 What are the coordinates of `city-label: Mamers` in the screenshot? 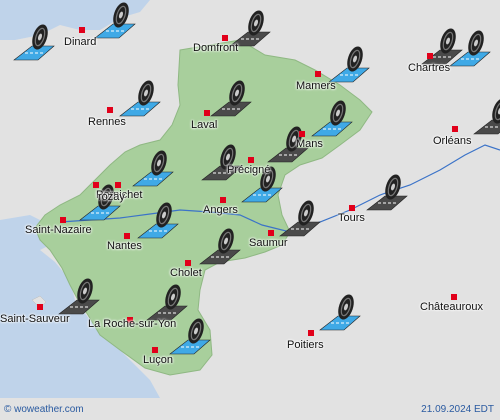 It's located at (316, 86).